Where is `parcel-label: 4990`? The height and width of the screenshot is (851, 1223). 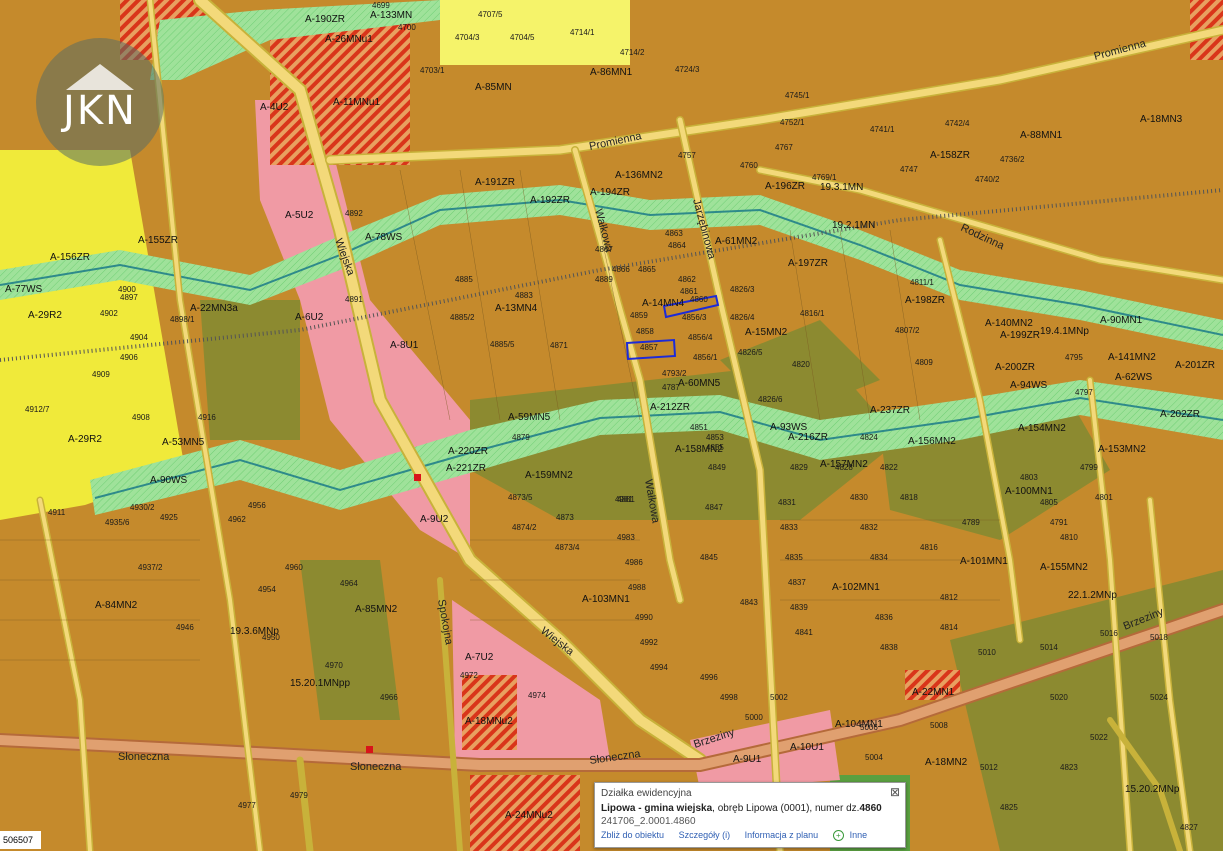
parcel-label: 4990 is located at coordinates (644, 617).